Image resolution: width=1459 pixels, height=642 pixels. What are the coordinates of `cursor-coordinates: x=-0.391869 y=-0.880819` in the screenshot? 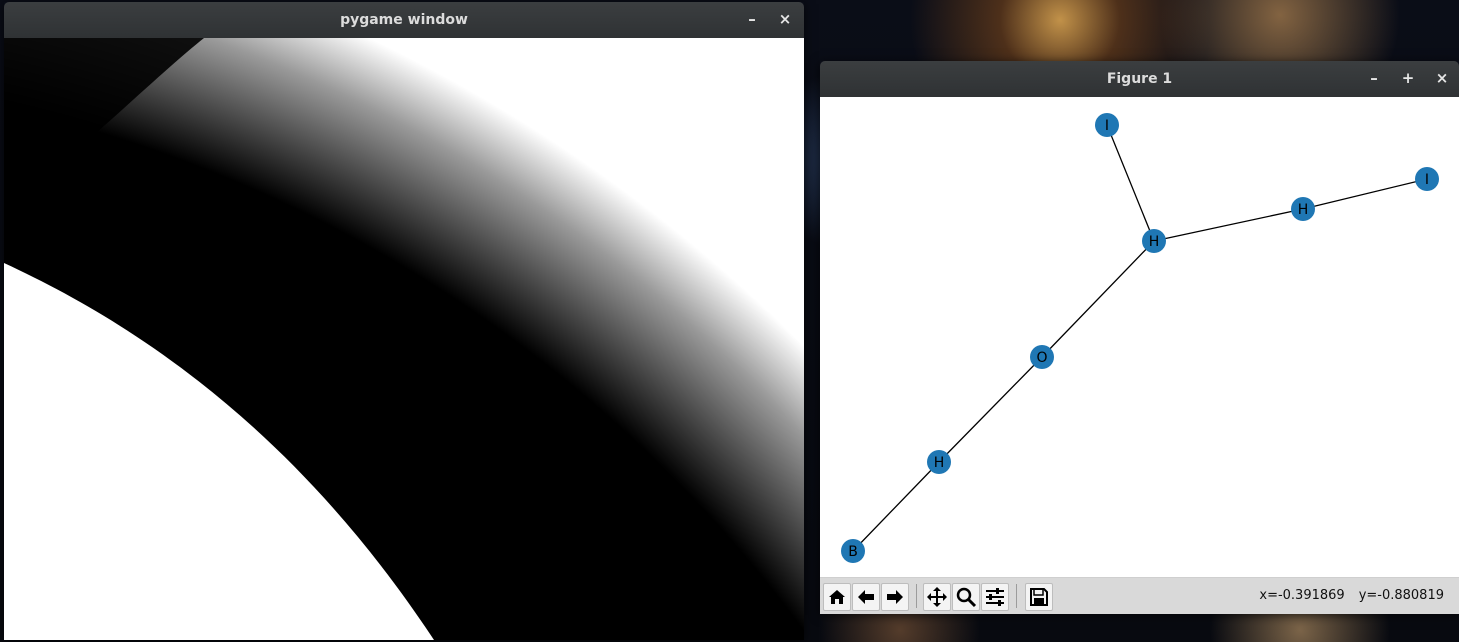 It's located at (1344, 595).